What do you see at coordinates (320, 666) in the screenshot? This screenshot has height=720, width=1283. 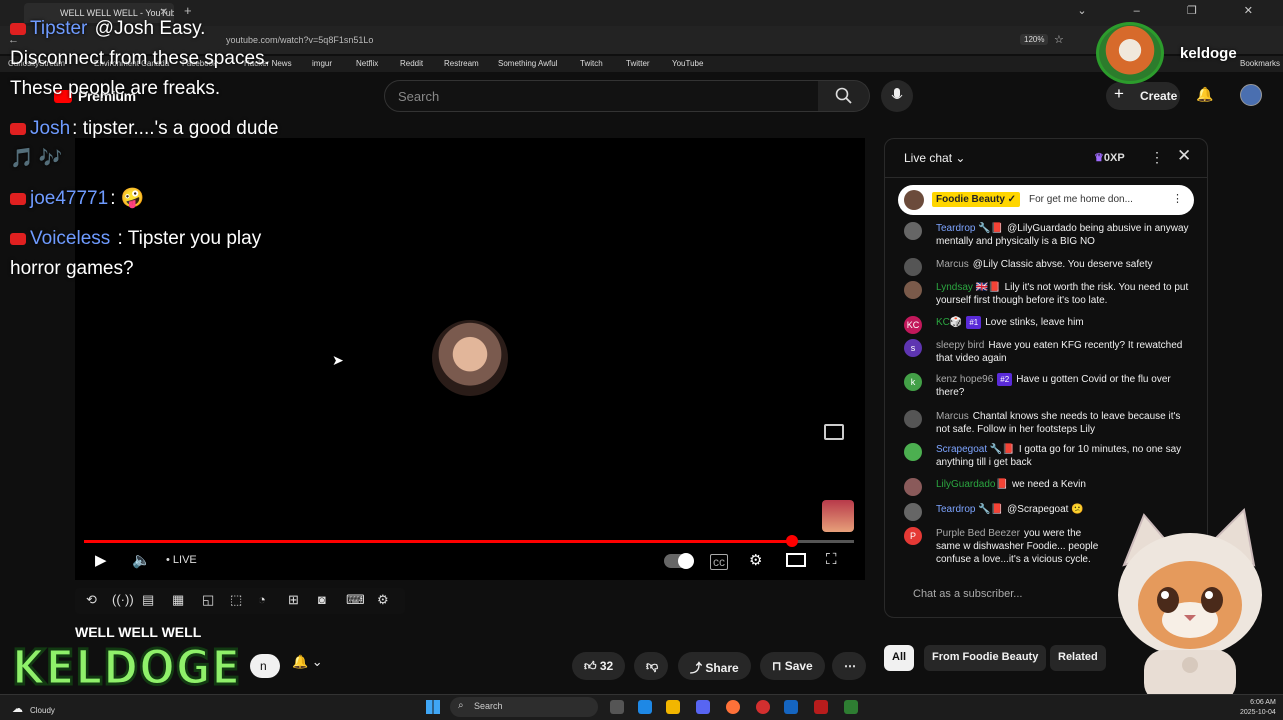 I see `notification-settings-button: 🔔 ⌄` at bounding box center [320, 666].